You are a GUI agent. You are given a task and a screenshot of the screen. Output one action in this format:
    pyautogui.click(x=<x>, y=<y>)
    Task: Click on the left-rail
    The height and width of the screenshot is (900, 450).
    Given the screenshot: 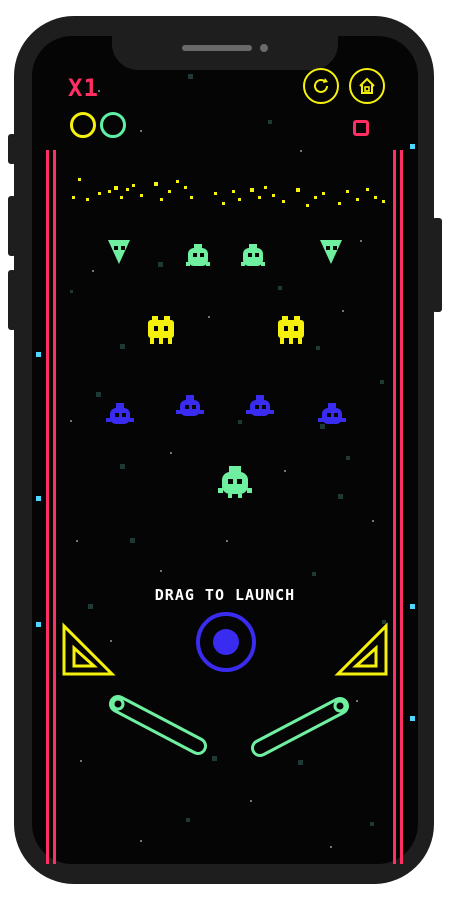 What is the action you would take?
    pyautogui.click(x=51, y=507)
    